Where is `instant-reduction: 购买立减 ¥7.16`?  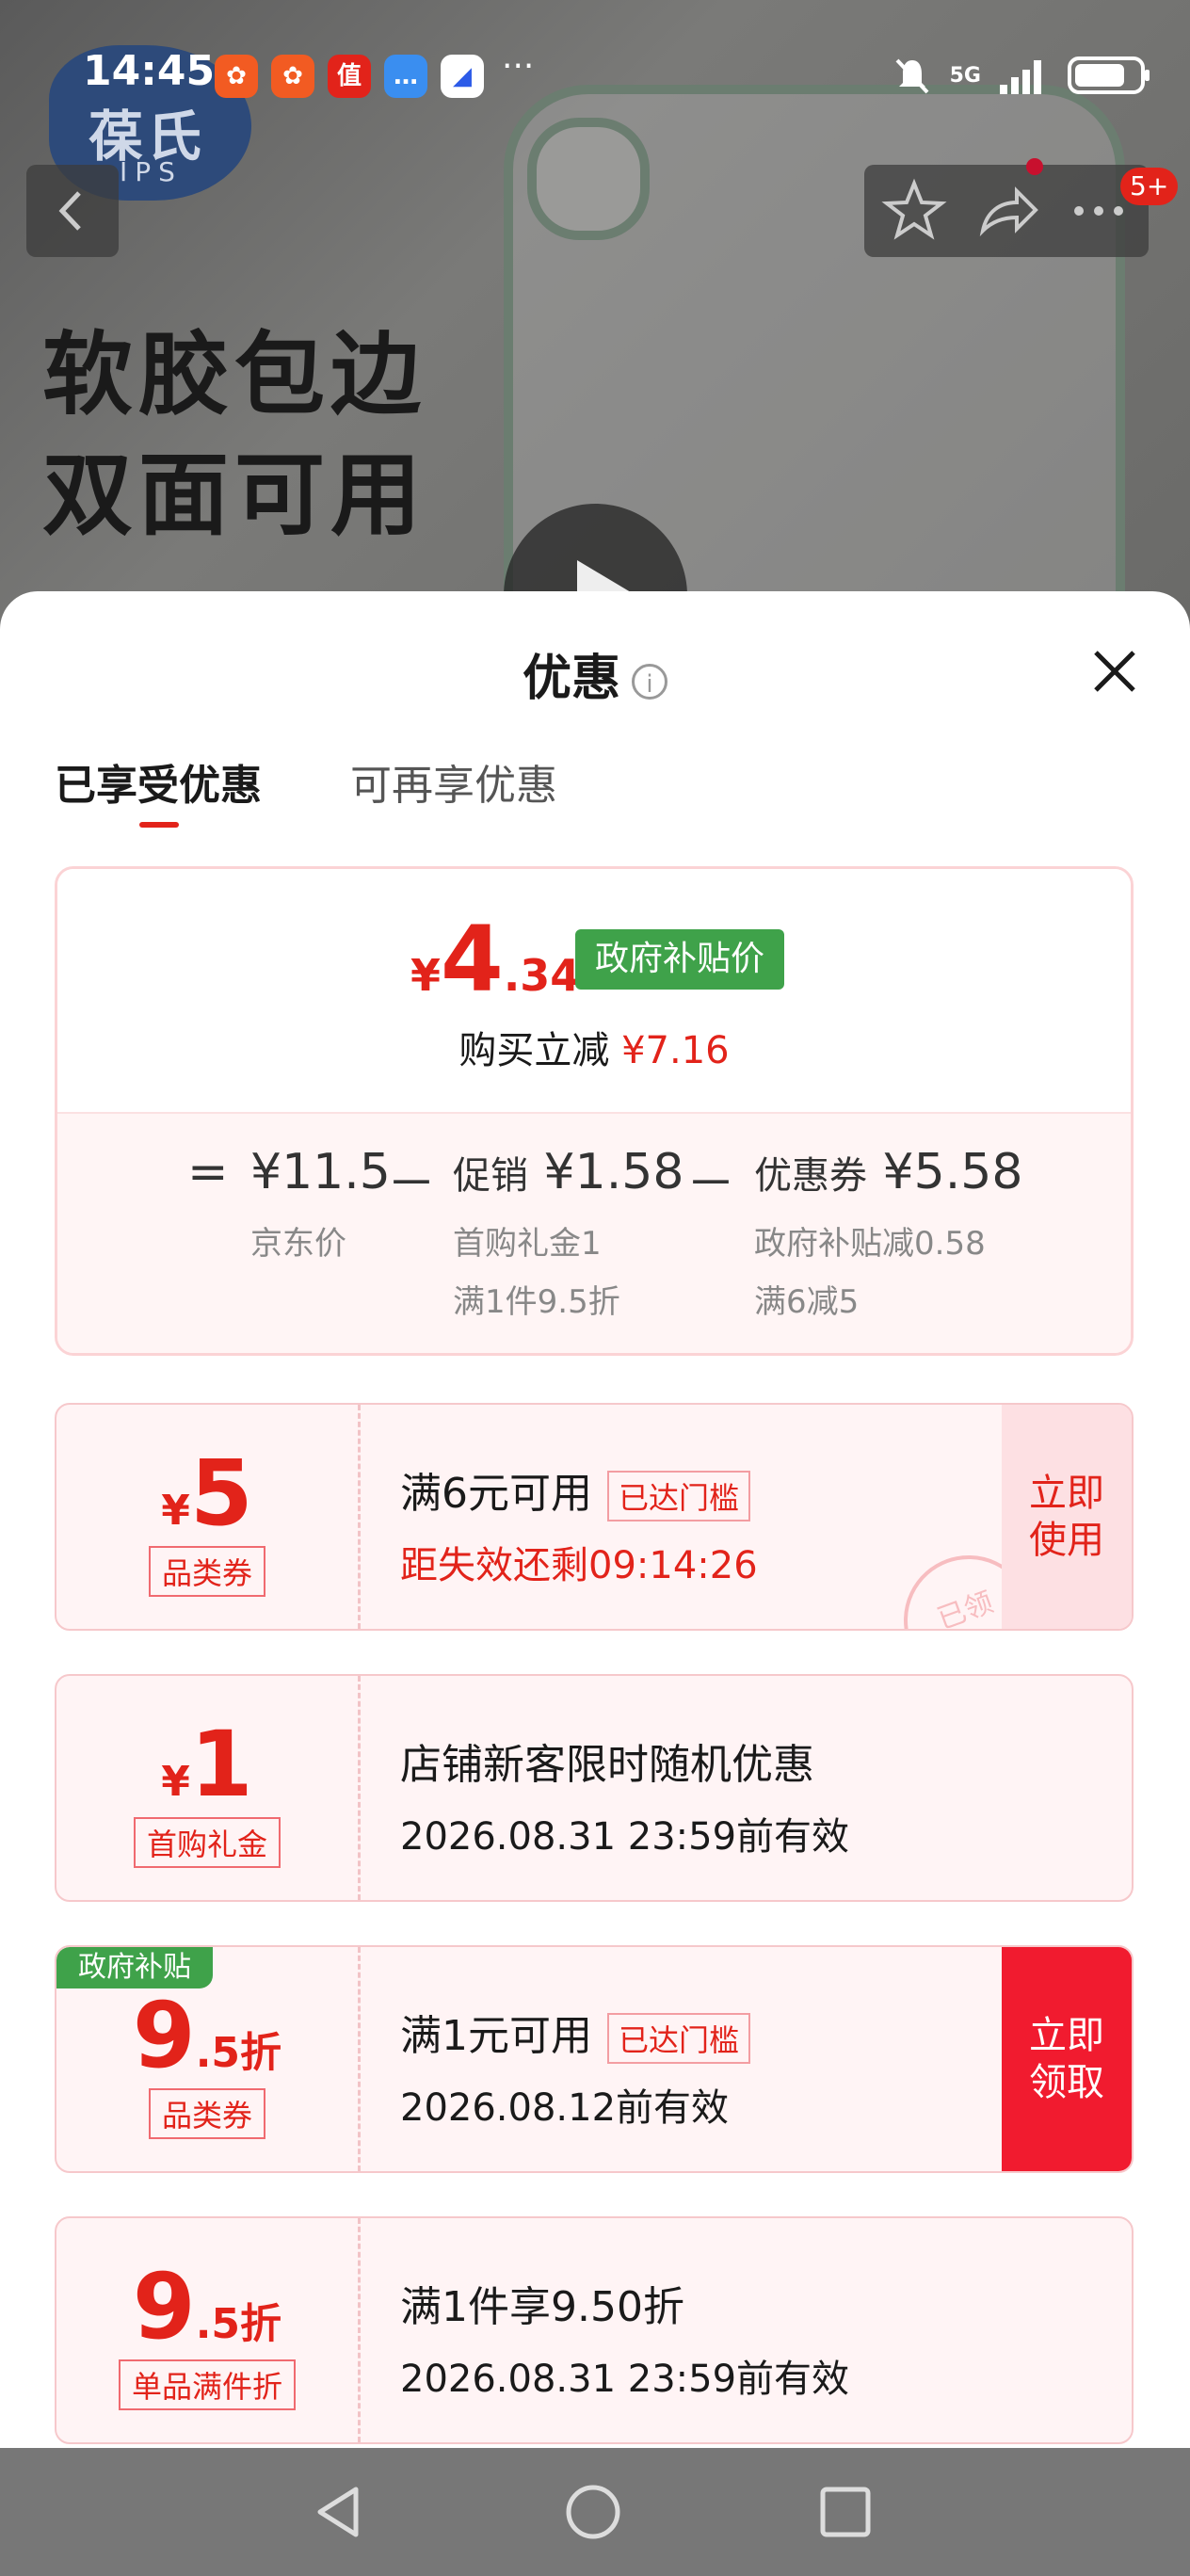
instant-reduction: 购买立减 ¥7.16 is located at coordinates (594, 1047).